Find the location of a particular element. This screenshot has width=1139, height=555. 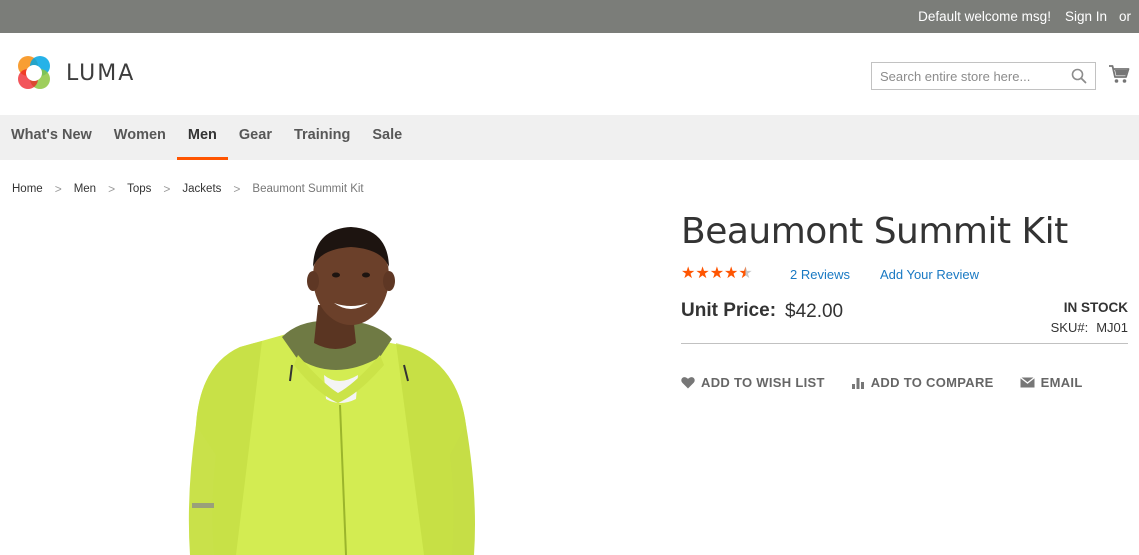

compare-chart-icon is located at coordinates (857, 383).